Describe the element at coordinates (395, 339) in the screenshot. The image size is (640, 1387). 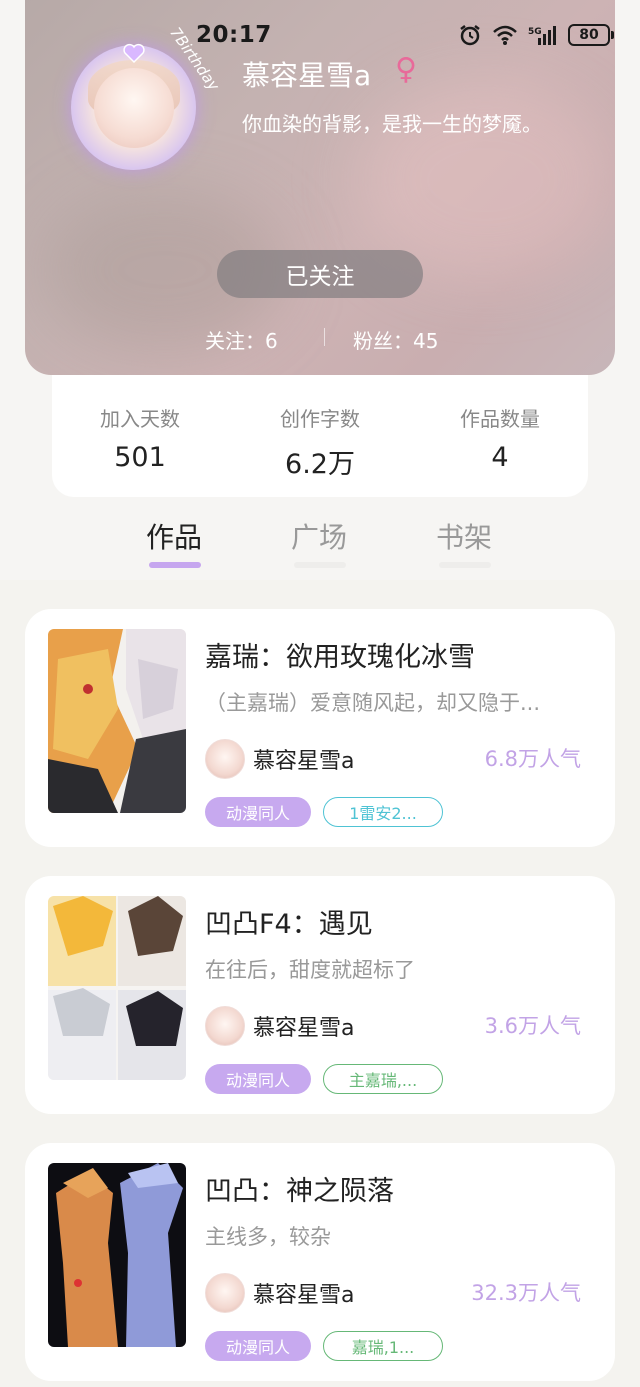
I see `followers-count: 粉丝：45` at that location.